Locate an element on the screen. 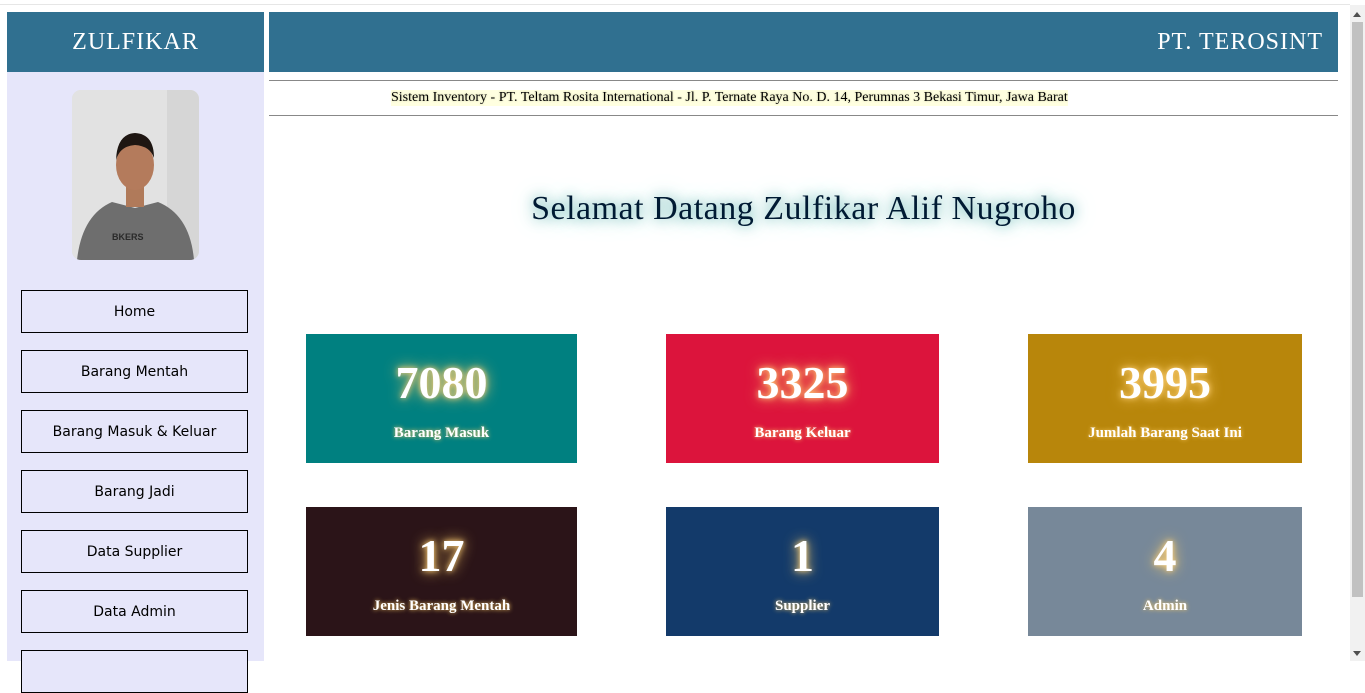  menu-item-data-supplier: Data Supplier is located at coordinates (134, 551).